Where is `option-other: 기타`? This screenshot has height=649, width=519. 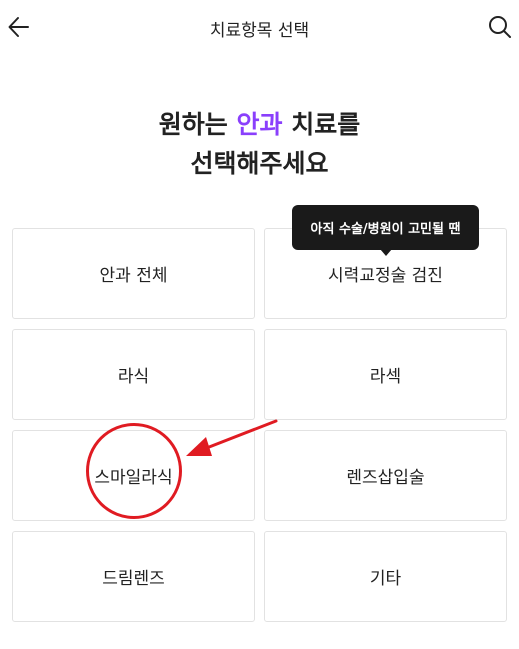
option-other: 기타 is located at coordinates (385, 576).